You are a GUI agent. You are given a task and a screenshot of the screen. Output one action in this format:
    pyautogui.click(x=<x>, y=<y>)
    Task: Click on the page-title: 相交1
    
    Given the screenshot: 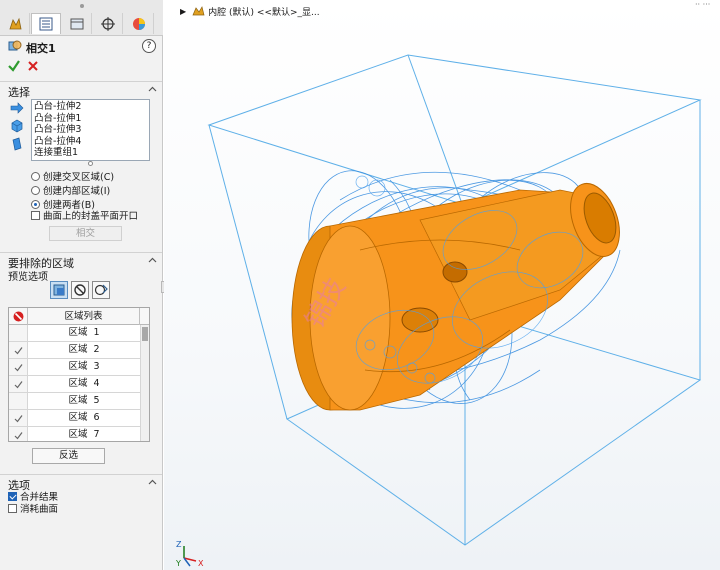 What is the action you would take?
    pyautogui.click(x=41, y=48)
    